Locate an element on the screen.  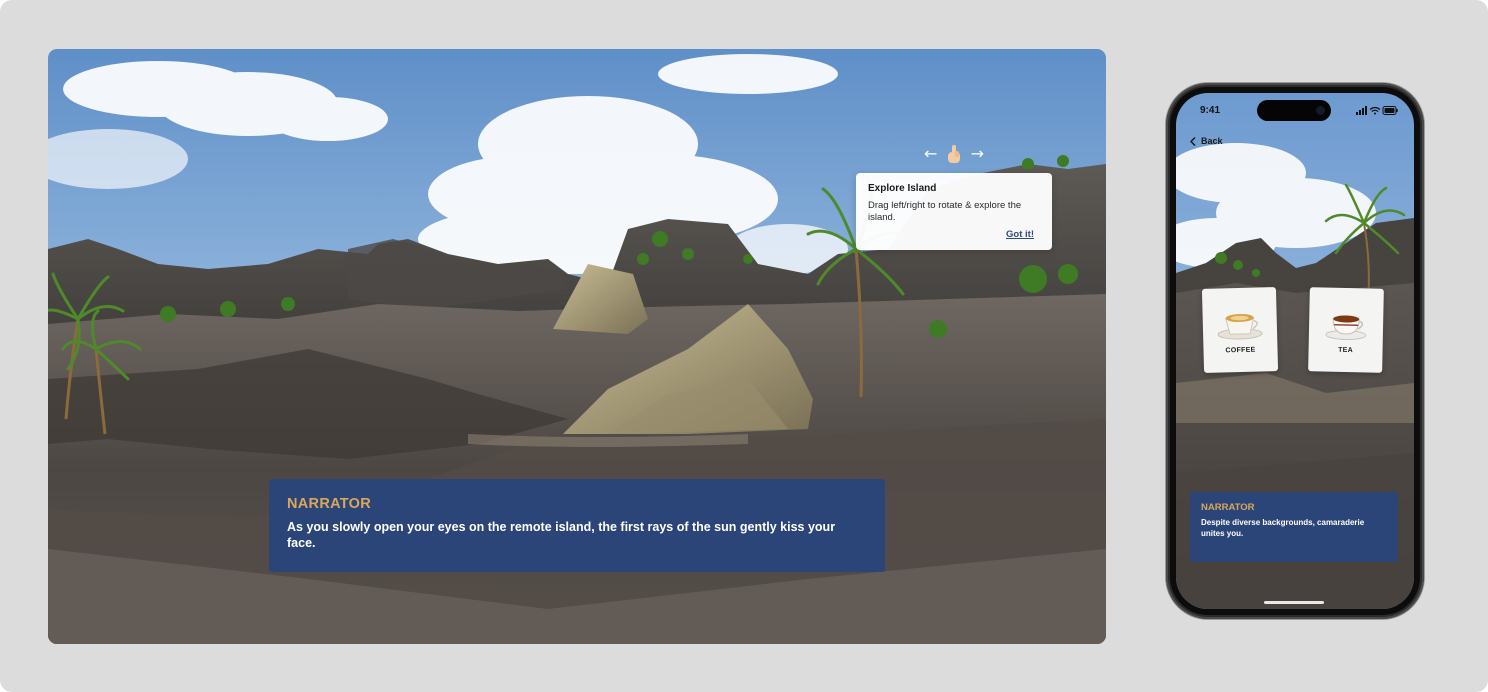
back-label: Back is located at coordinates (1212, 141).